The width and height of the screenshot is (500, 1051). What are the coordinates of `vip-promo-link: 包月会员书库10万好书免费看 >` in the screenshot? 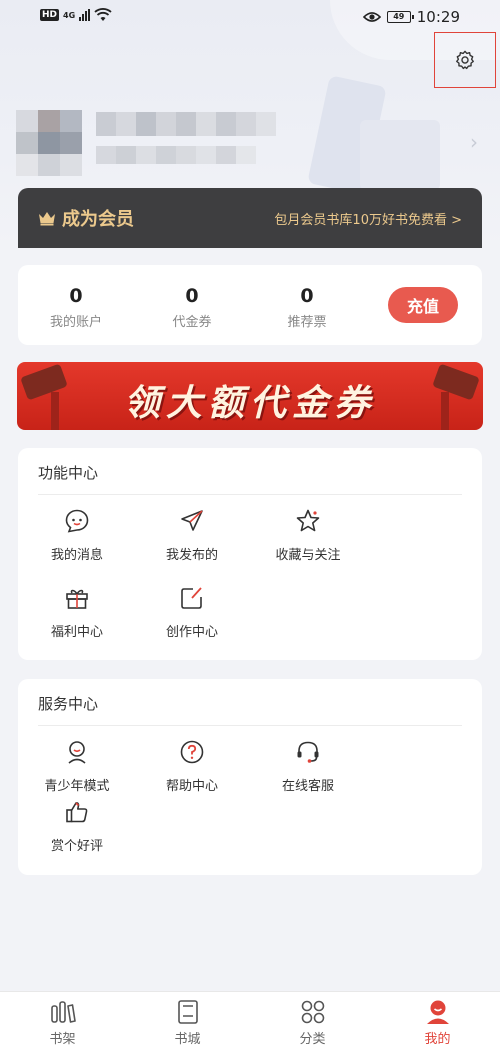 It's located at (368, 218).